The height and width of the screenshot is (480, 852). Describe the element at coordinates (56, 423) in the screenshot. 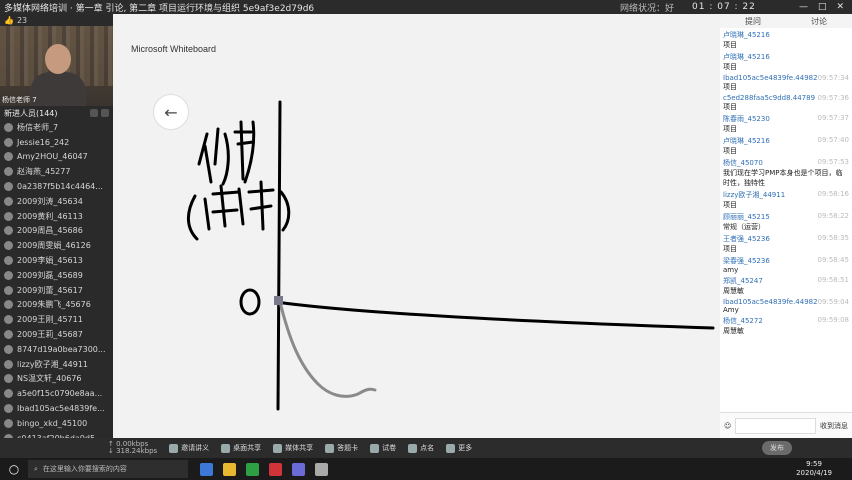

I see `attendee-item: bingo_xkd_45100` at that location.